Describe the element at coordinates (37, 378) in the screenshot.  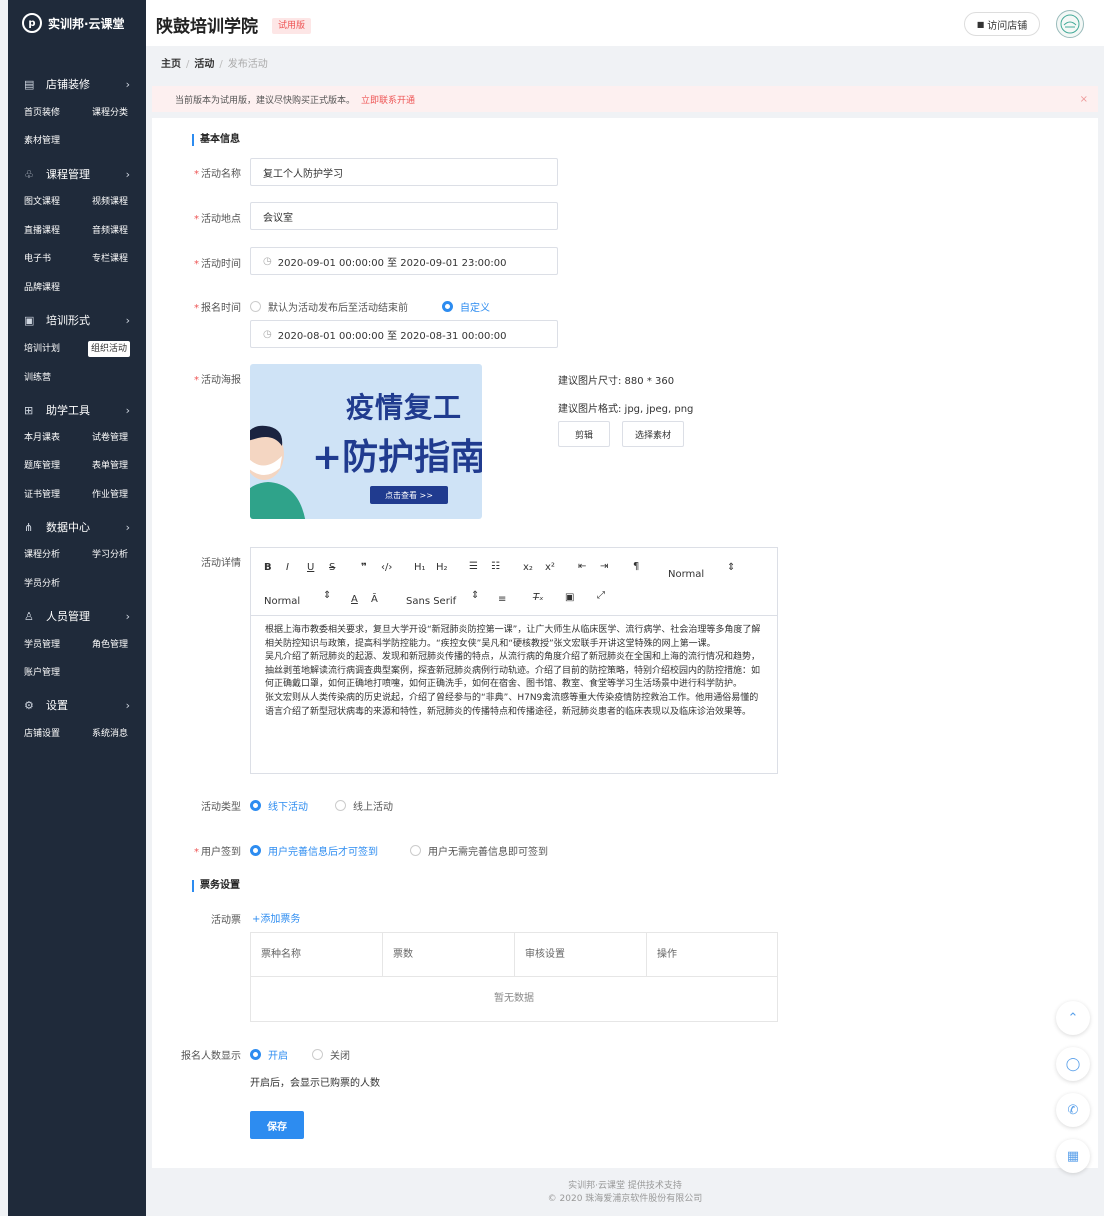
I see `menu-item: 训练营` at that location.